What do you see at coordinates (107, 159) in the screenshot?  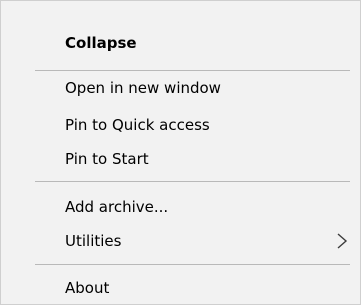 I see `menu-item-pin-start-label: Pin to Start` at bounding box center [107, 159].